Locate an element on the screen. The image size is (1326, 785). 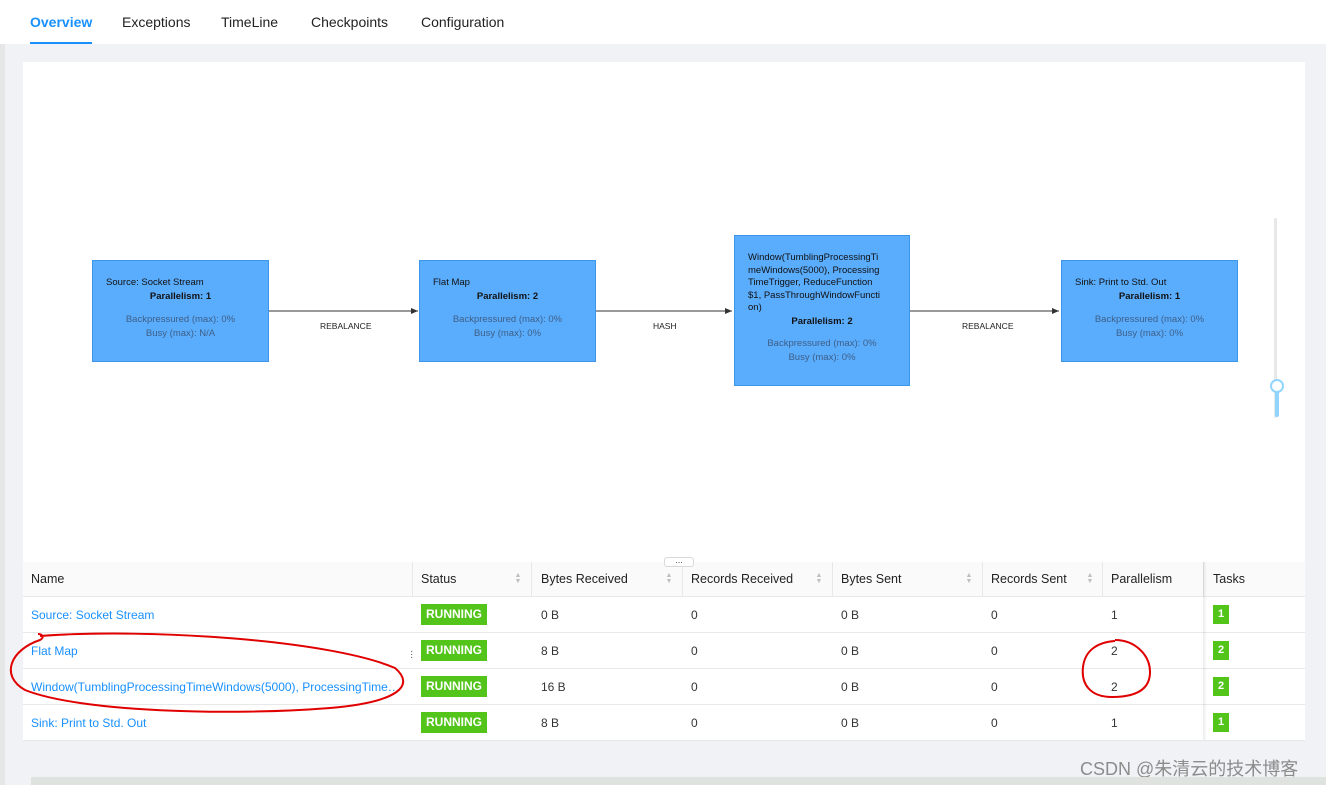
edge-label-rebalance-2: REBALANCE is located at coordinates (988, 326).